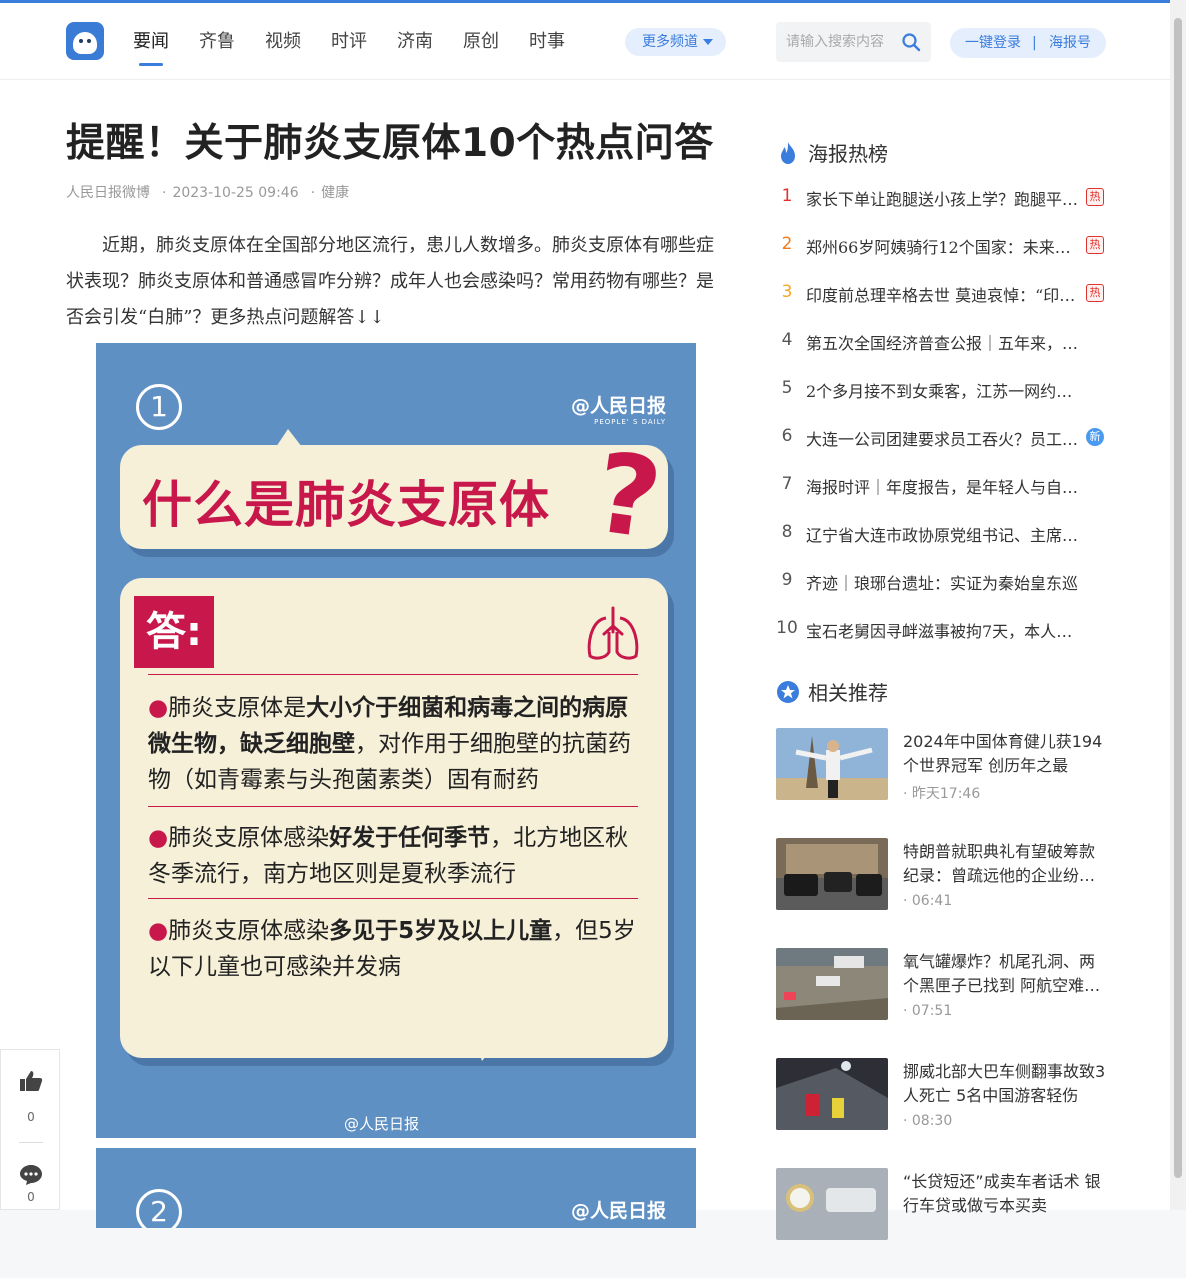 This screenshot has height=1278, width=1186. Describe the element at coordinates (430, 47) in the screenshot. I see `nav-item-jinan: 济南` at that location.